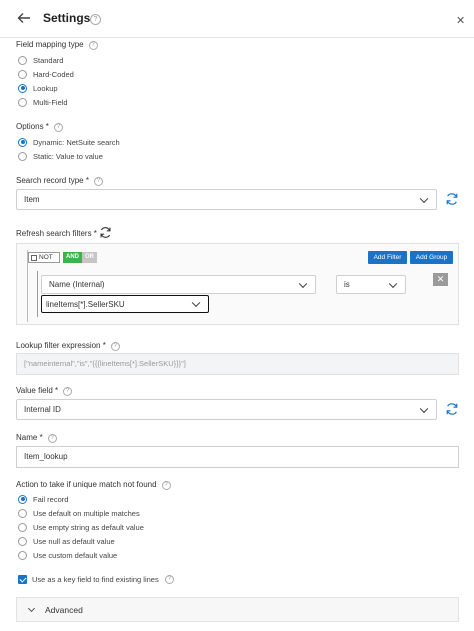 This screenshot has height=631, width=474. Describe the element at coordinates (105, 232) in the screenshot. I see `refresh-filters-icon` at that location.